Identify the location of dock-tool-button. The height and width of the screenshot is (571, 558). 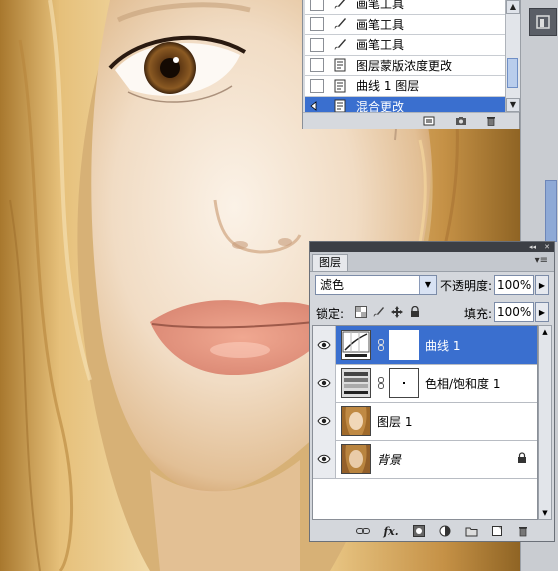
(543, 22).